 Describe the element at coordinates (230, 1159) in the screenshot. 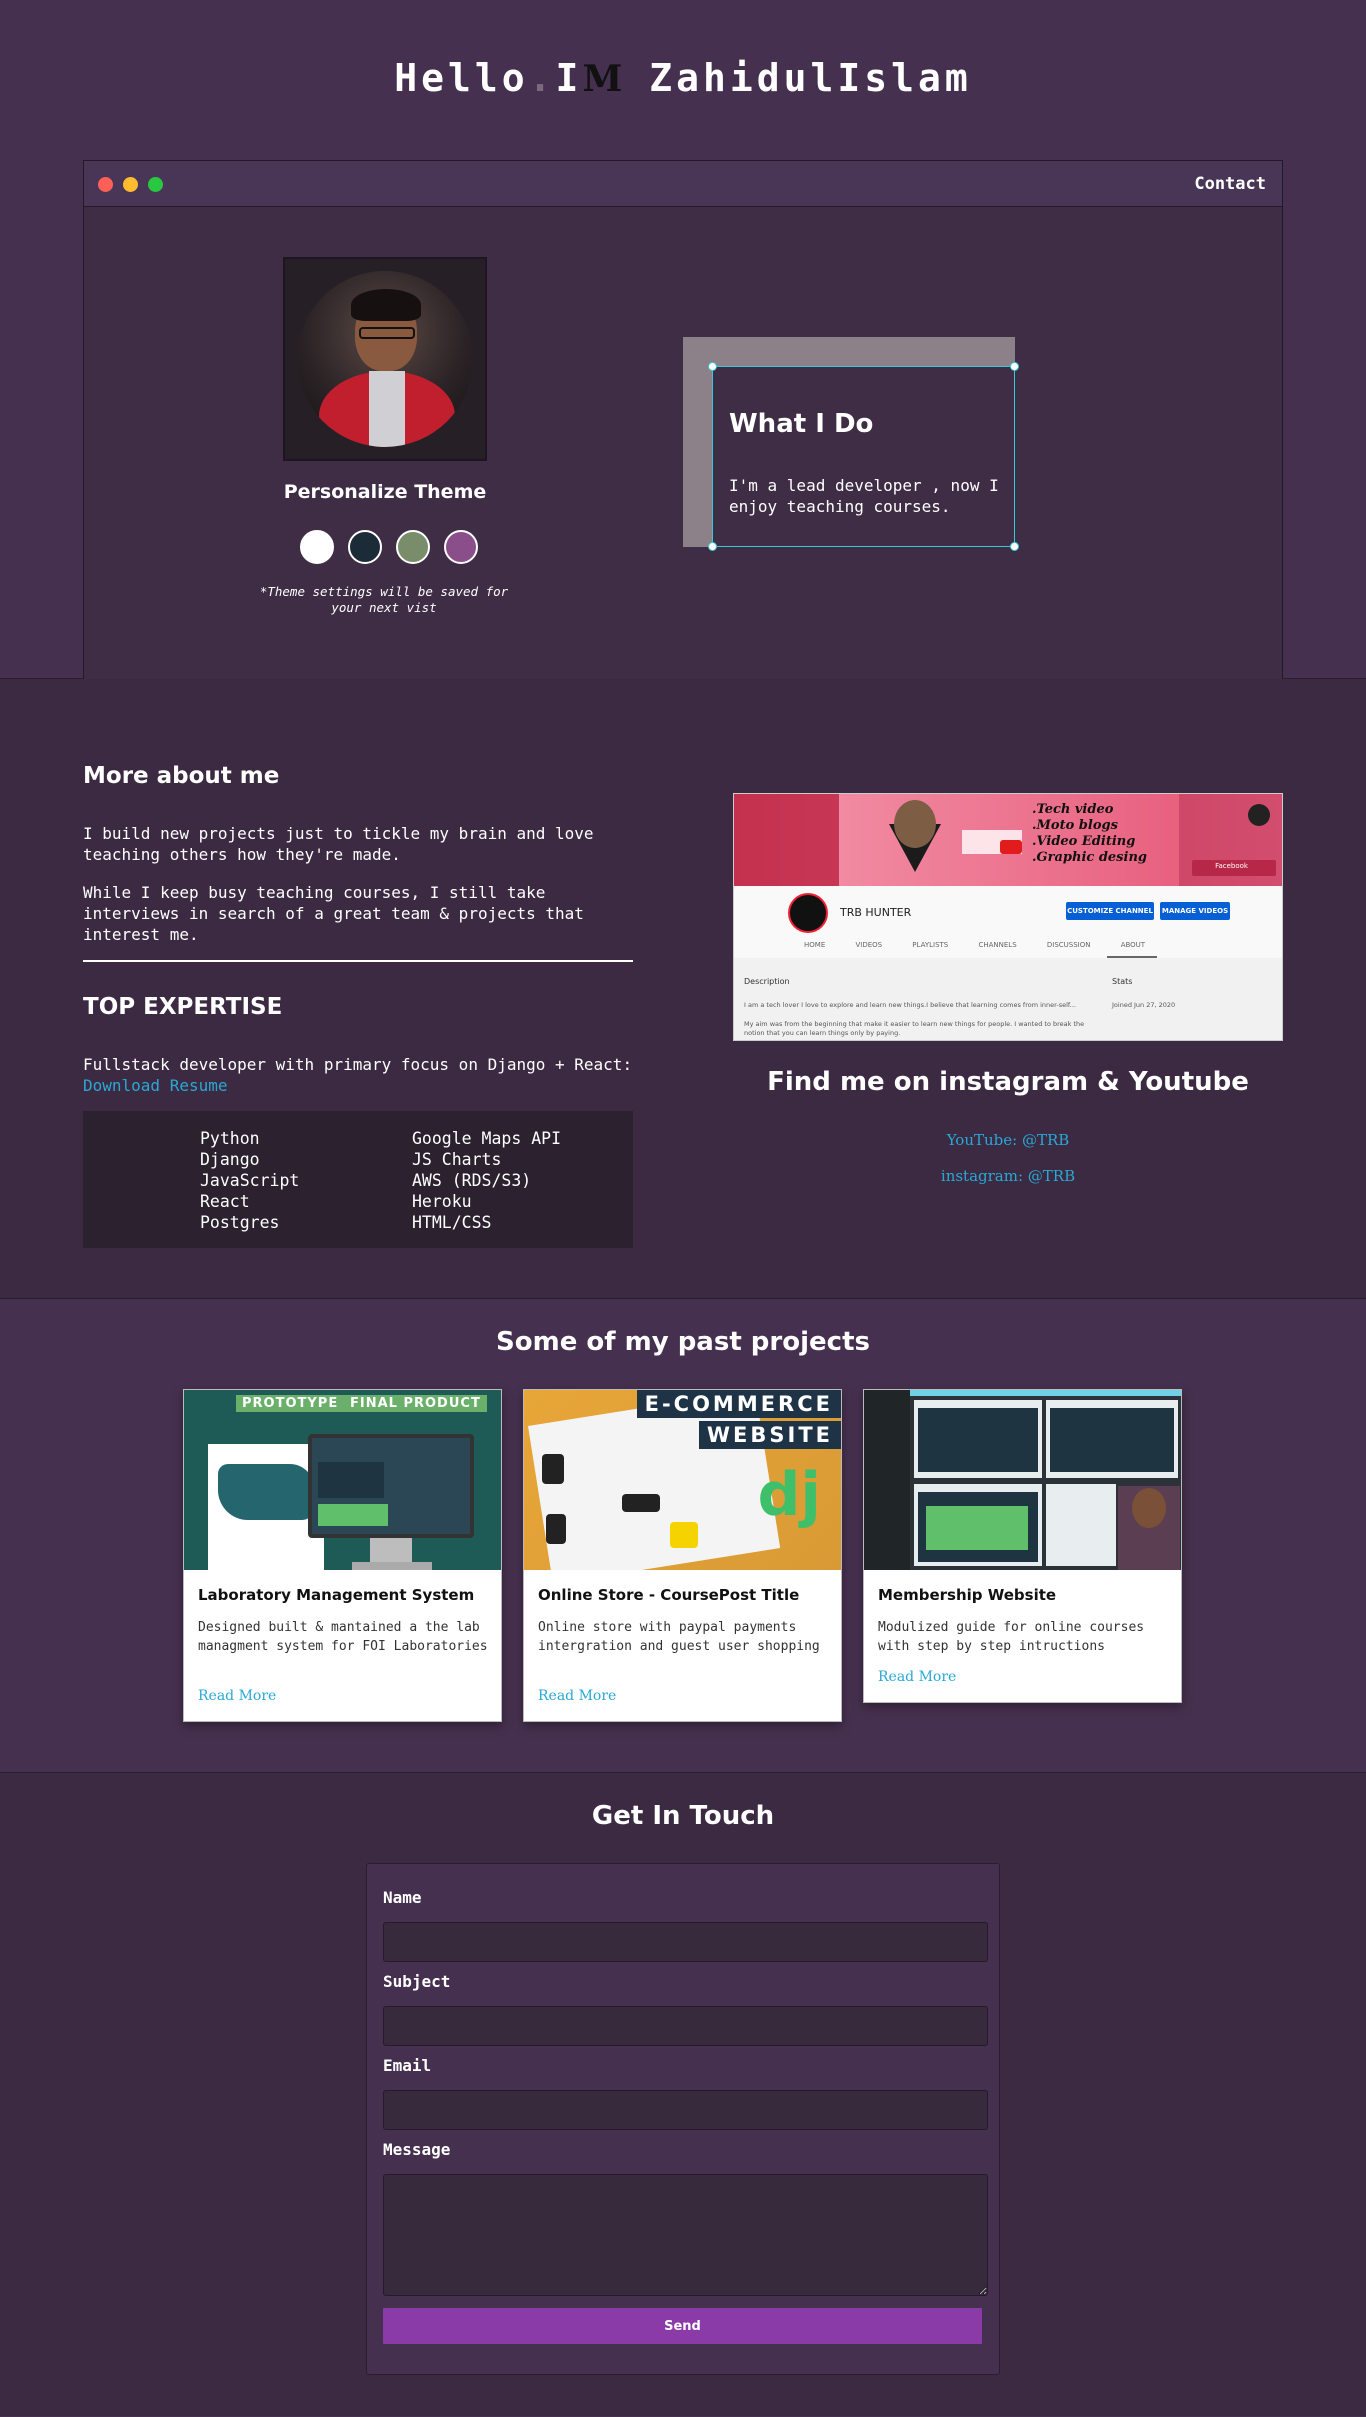

I see `skill-item: Django` at that location.